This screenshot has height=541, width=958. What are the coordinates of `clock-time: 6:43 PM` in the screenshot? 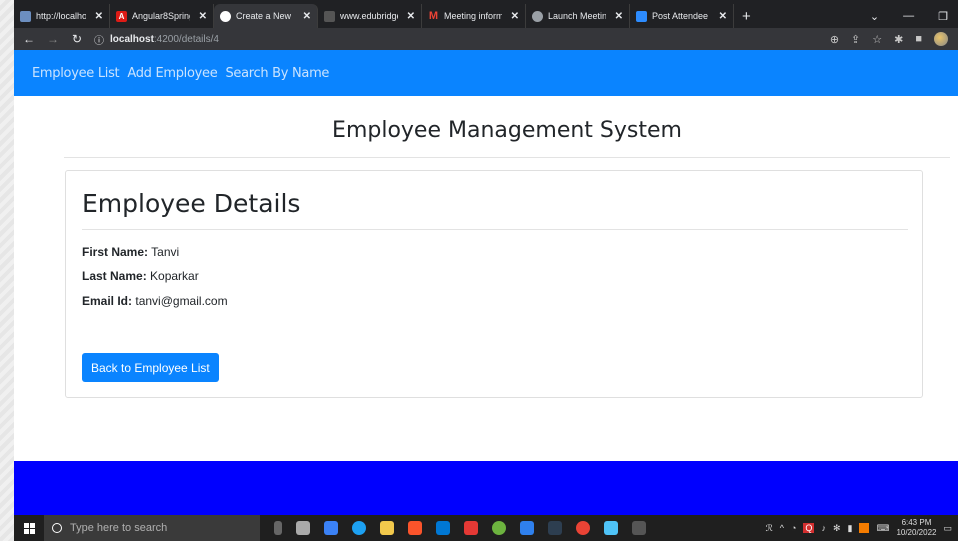 It's located at (916, 522).